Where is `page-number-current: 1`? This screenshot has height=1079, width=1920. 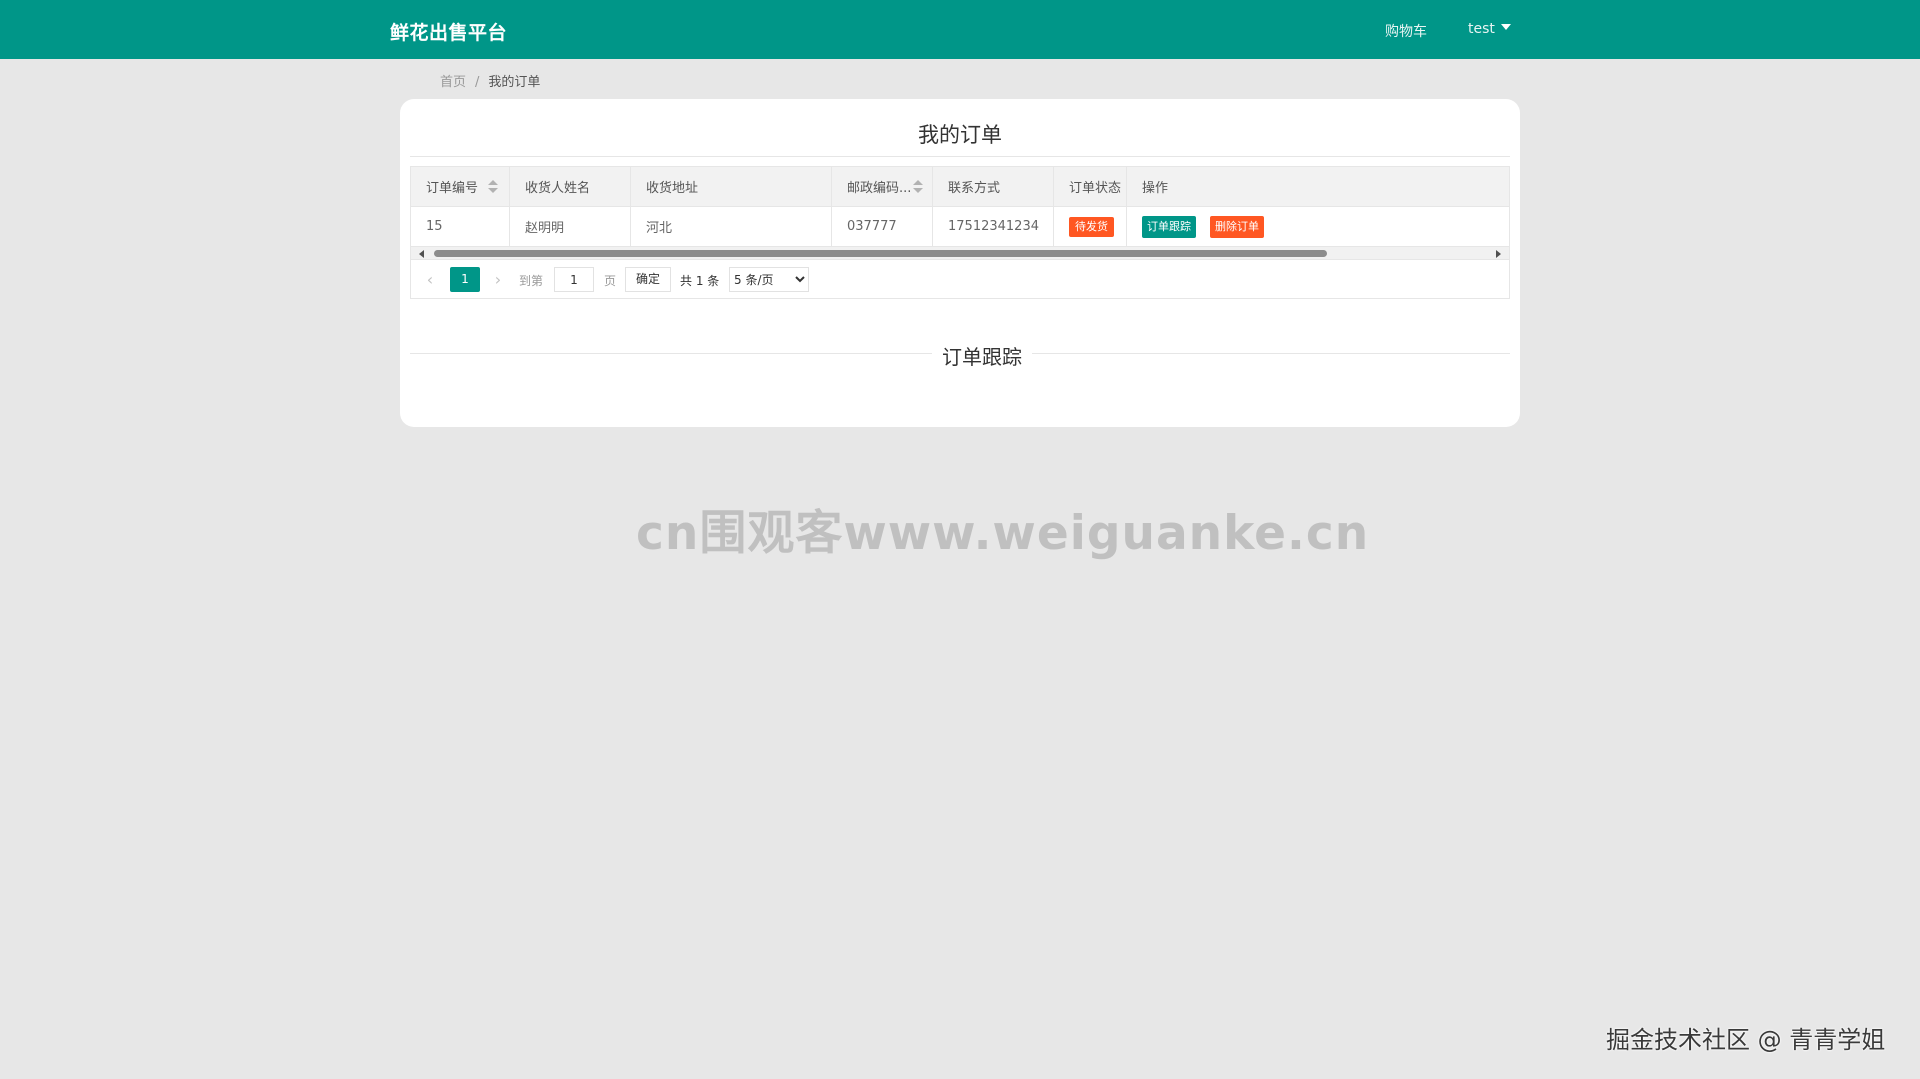 page-number-current: 1 is located at coordinates (465, 279).